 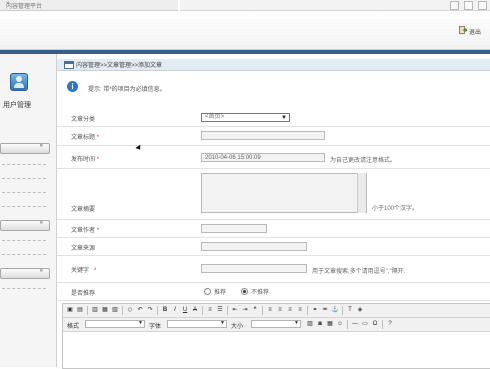 What do you see at coordinates (482, 5) in the screenshot?
I see `window-close-button` at bounding box center [482, 5].